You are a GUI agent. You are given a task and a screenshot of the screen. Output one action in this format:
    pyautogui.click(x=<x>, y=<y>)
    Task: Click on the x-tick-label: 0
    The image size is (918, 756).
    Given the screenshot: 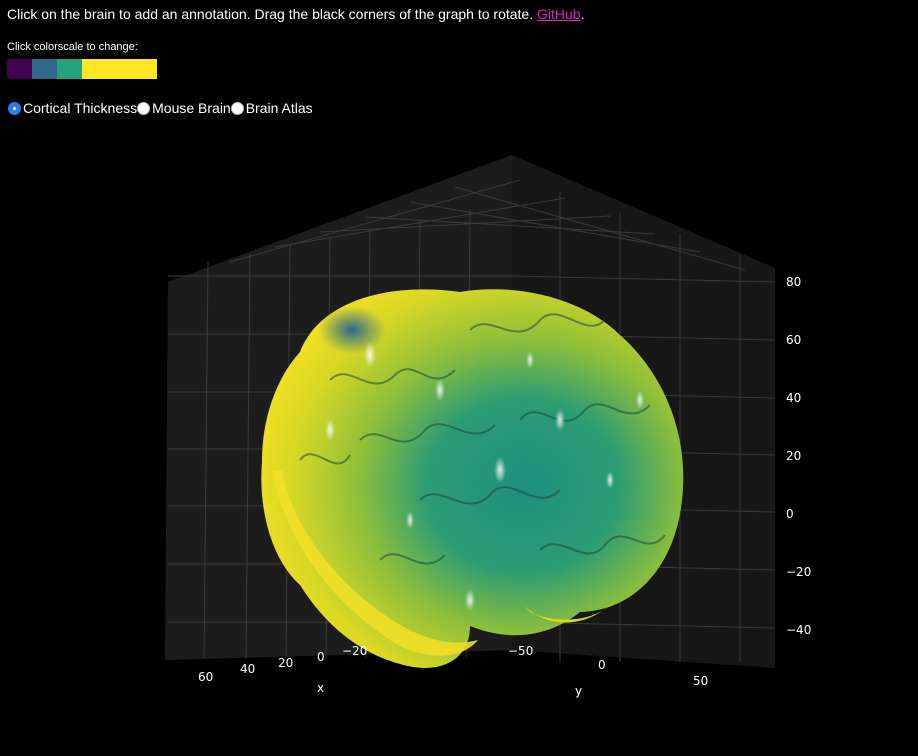 What is the action you would take?
    pyautogui.click(x=321, y=657)
    